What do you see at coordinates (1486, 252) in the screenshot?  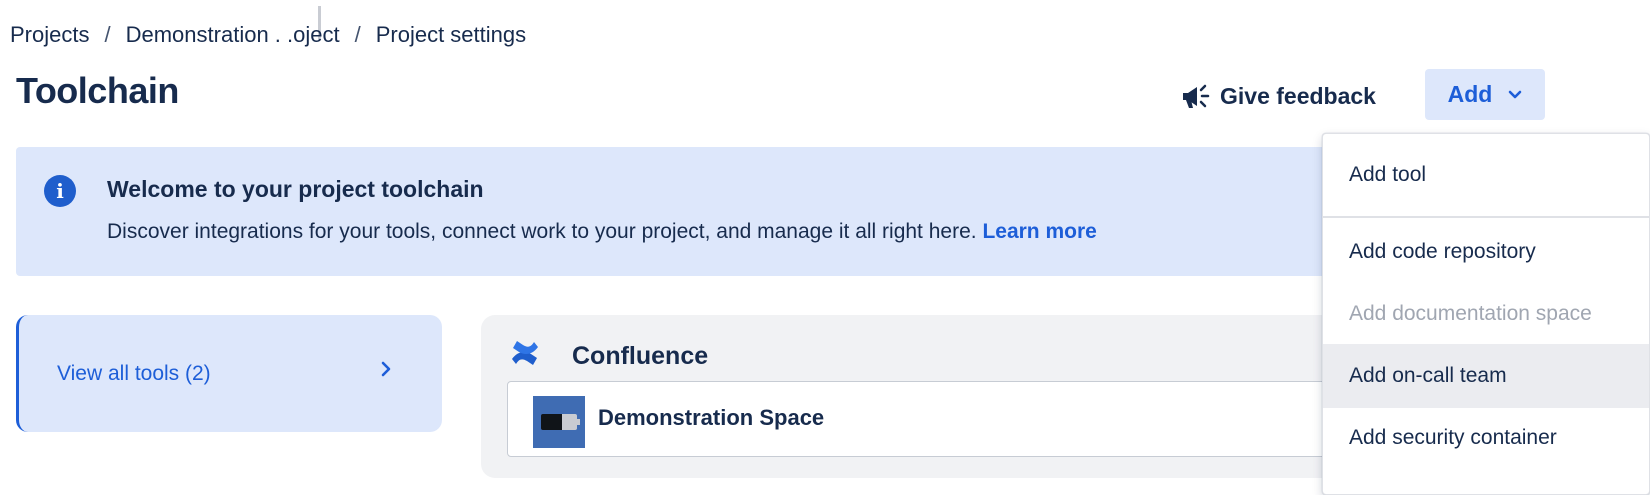 I see `menu-item-add-code-repository: Add code repository` at bounding box center [1486, 252].